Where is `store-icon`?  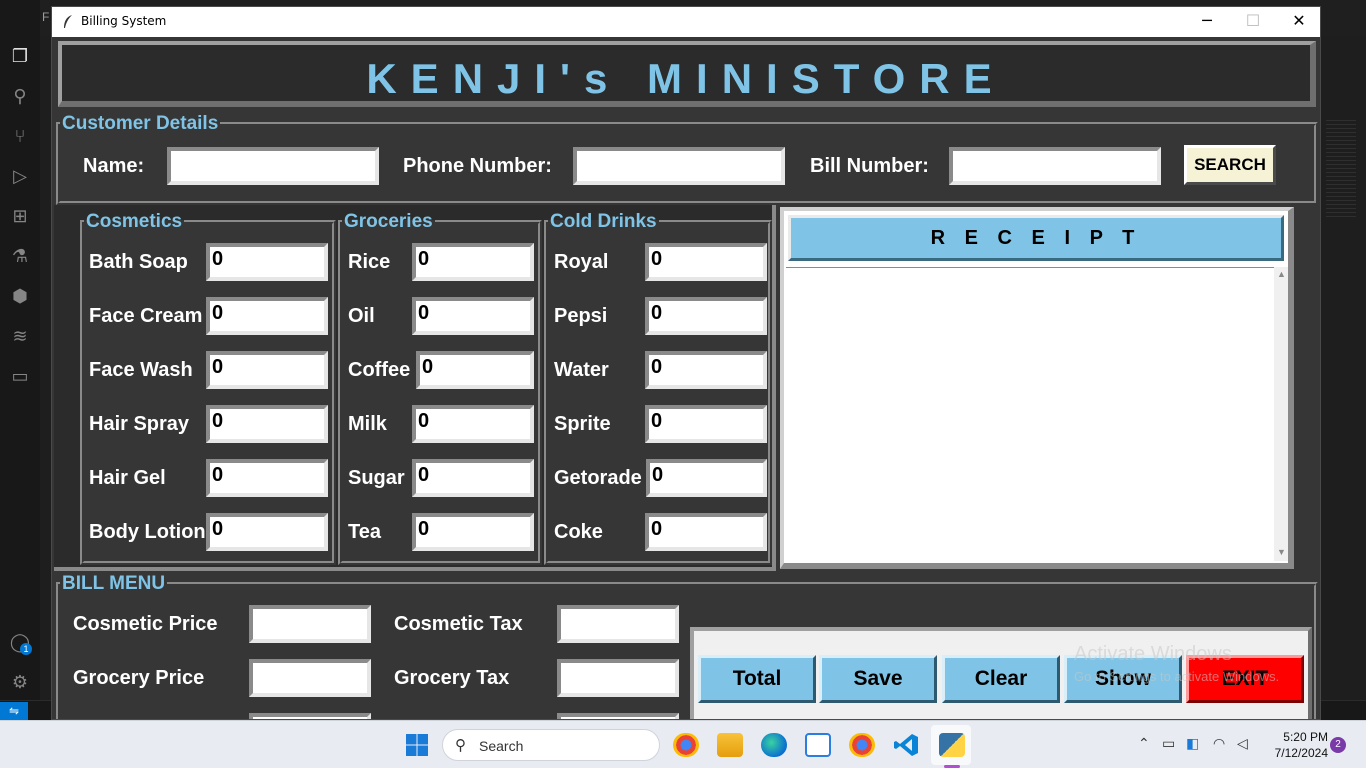 store-icon is located at coordinates (818, 745).